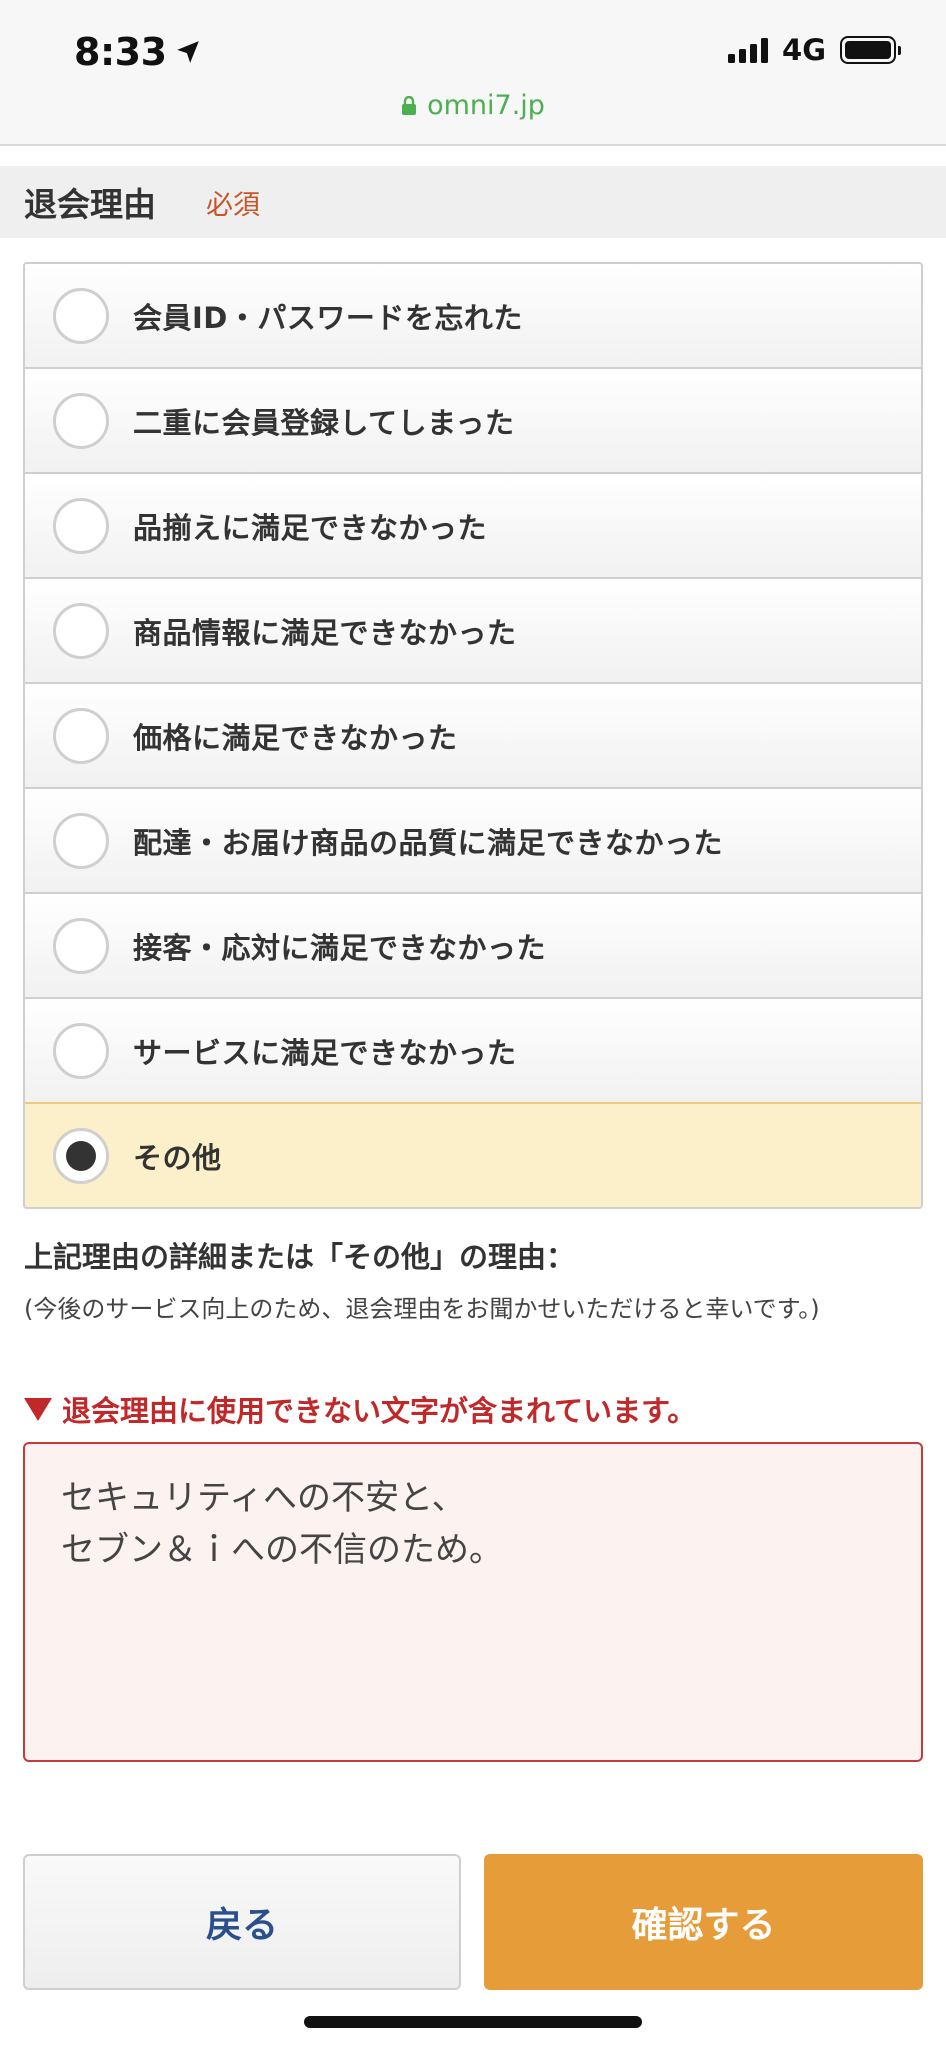 The image size is (946, 2048). Describe the element at coordinates (242, 1922) in the screenshot. I see `back-button: 戻る` at that location.